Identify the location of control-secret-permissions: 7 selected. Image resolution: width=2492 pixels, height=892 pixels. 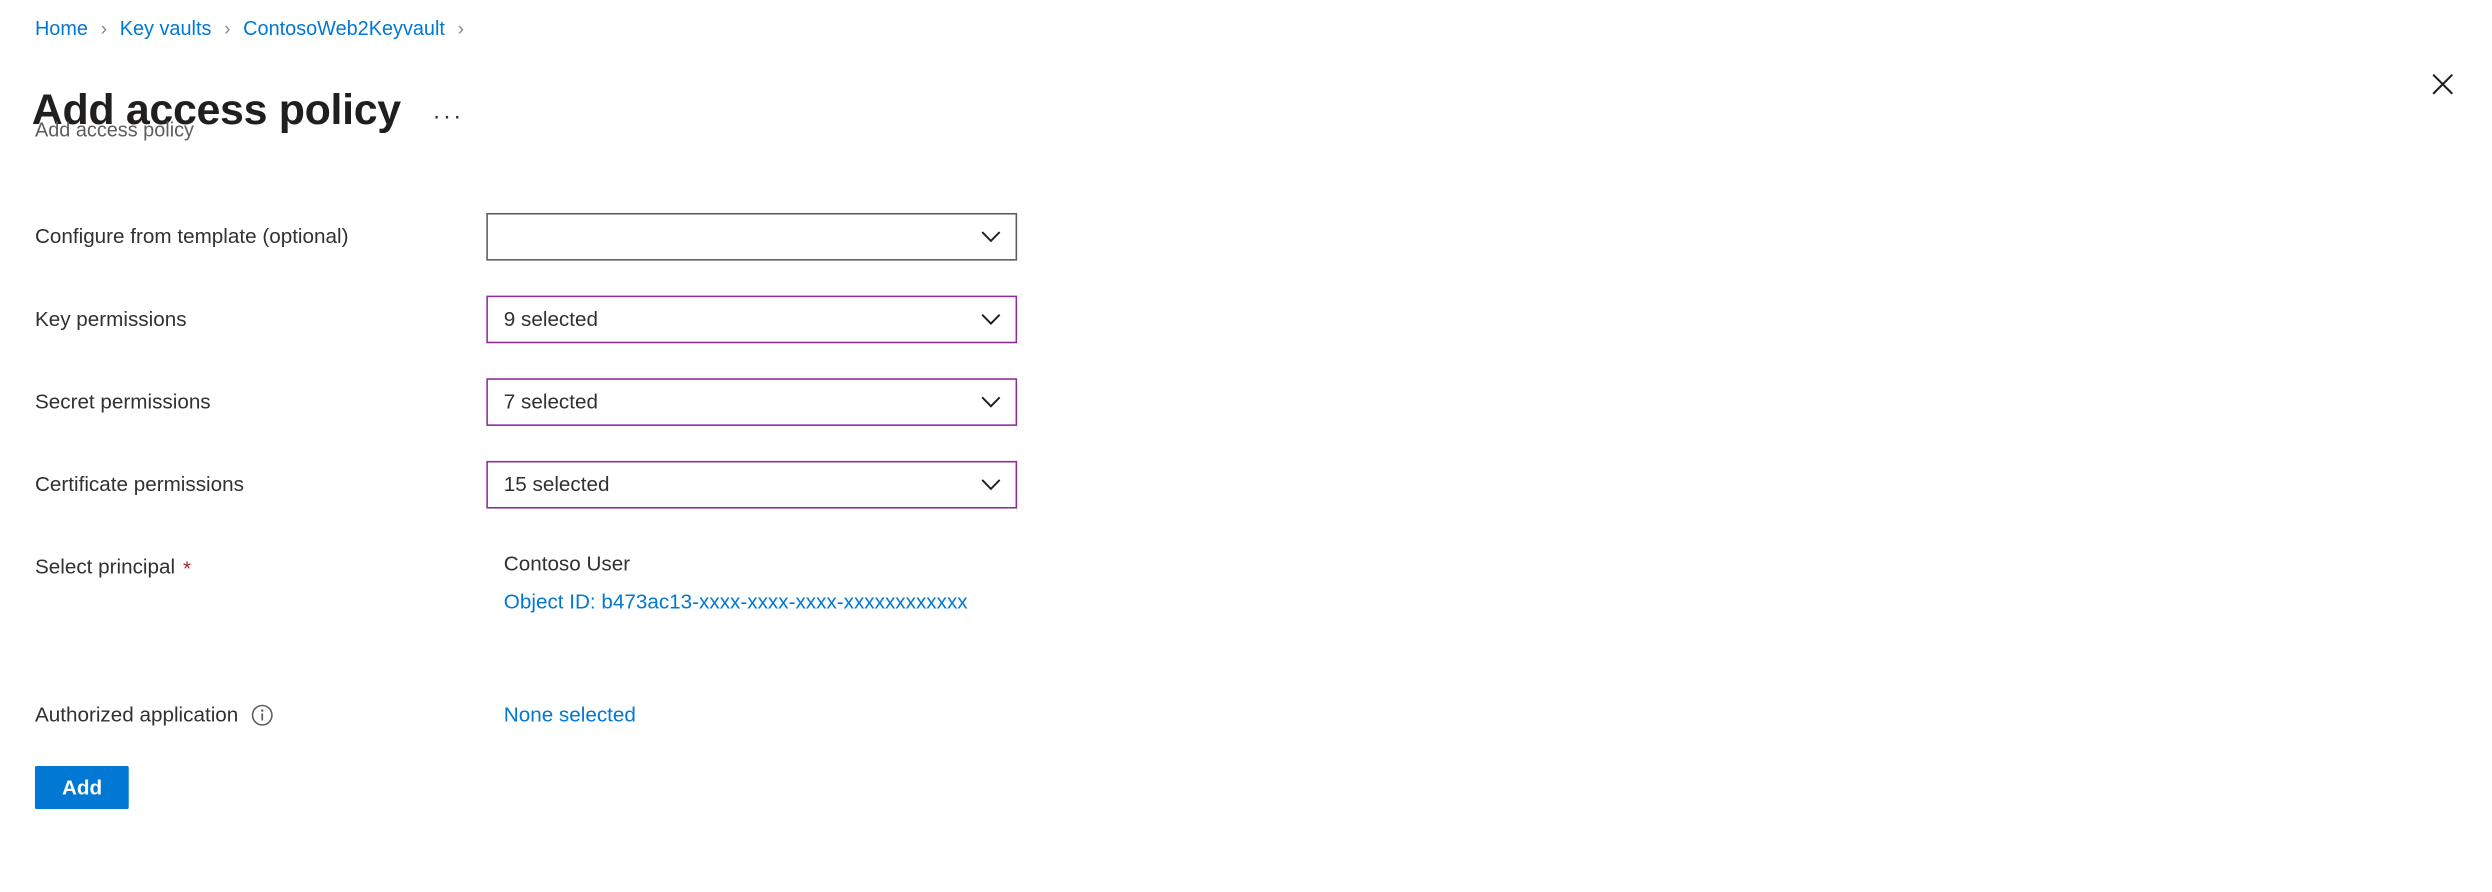
(1489, 402).